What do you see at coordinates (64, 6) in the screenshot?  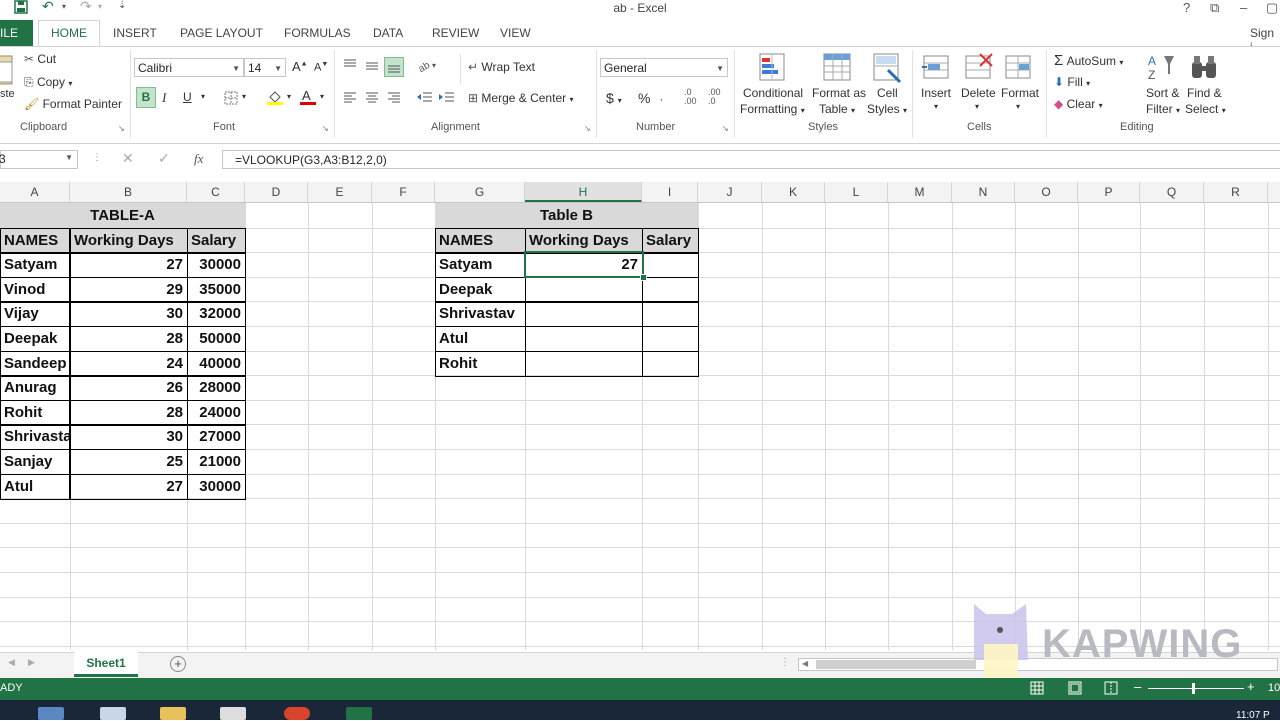 I see `undo-dropdown-icon: ▾` at bounding box center [64, 6].